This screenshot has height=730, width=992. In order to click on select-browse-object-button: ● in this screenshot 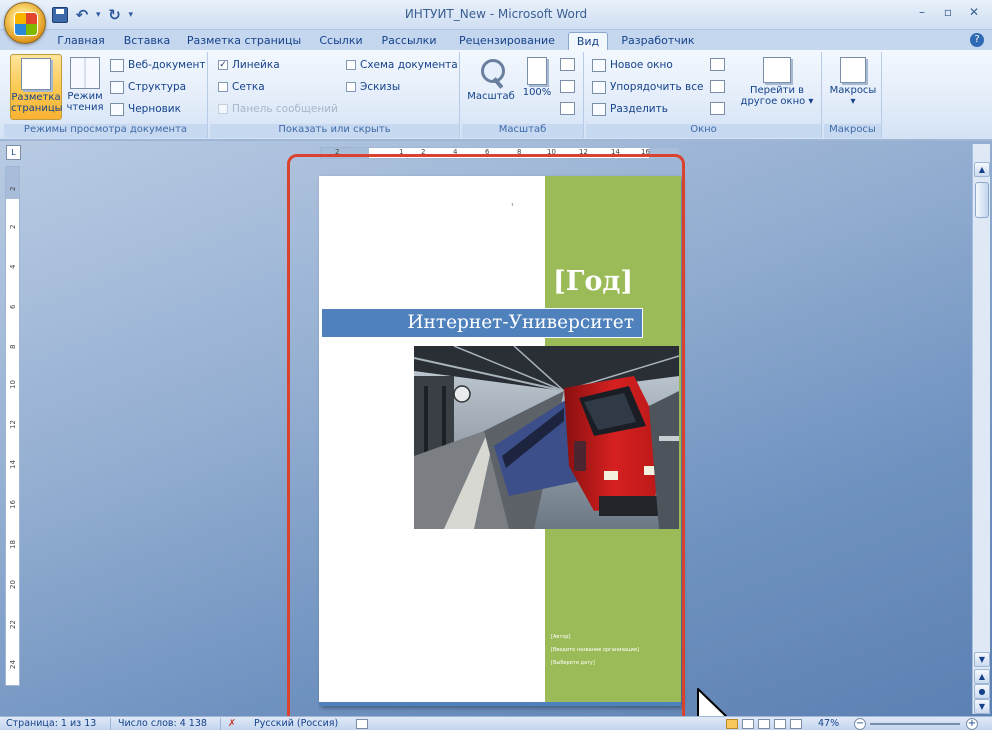, I will do `click(982, 691)`.